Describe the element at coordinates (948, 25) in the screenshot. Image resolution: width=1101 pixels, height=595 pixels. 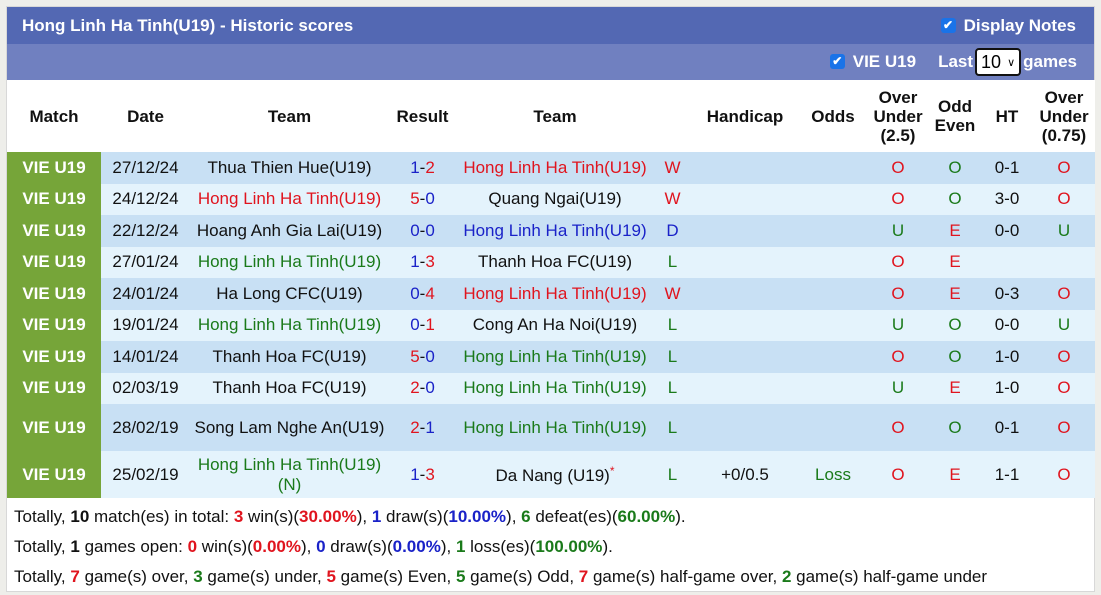
I see `display-notes-checkbox: ✔` at that location.